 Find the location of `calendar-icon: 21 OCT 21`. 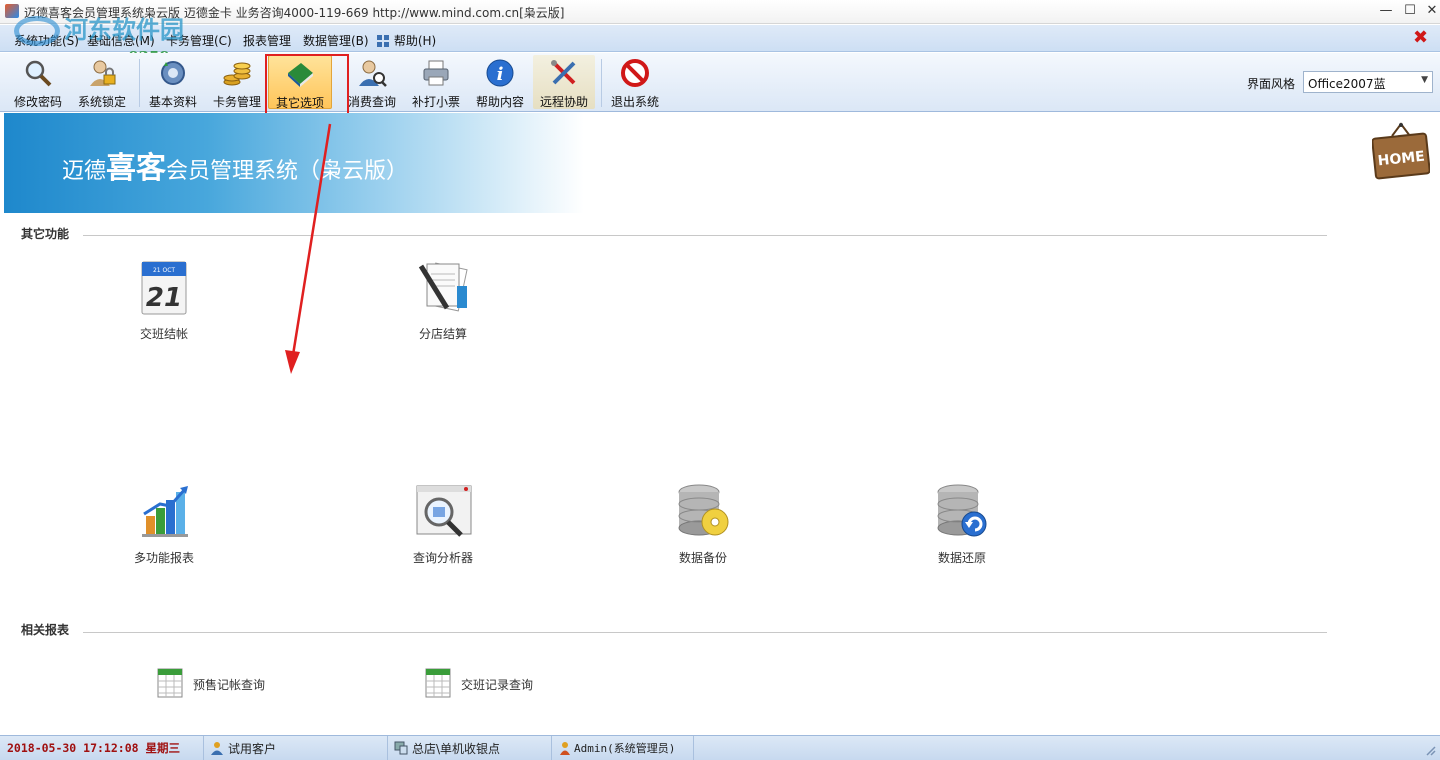

calendar-icon: 21 OCT 21 is located at coordinates (164, 288).